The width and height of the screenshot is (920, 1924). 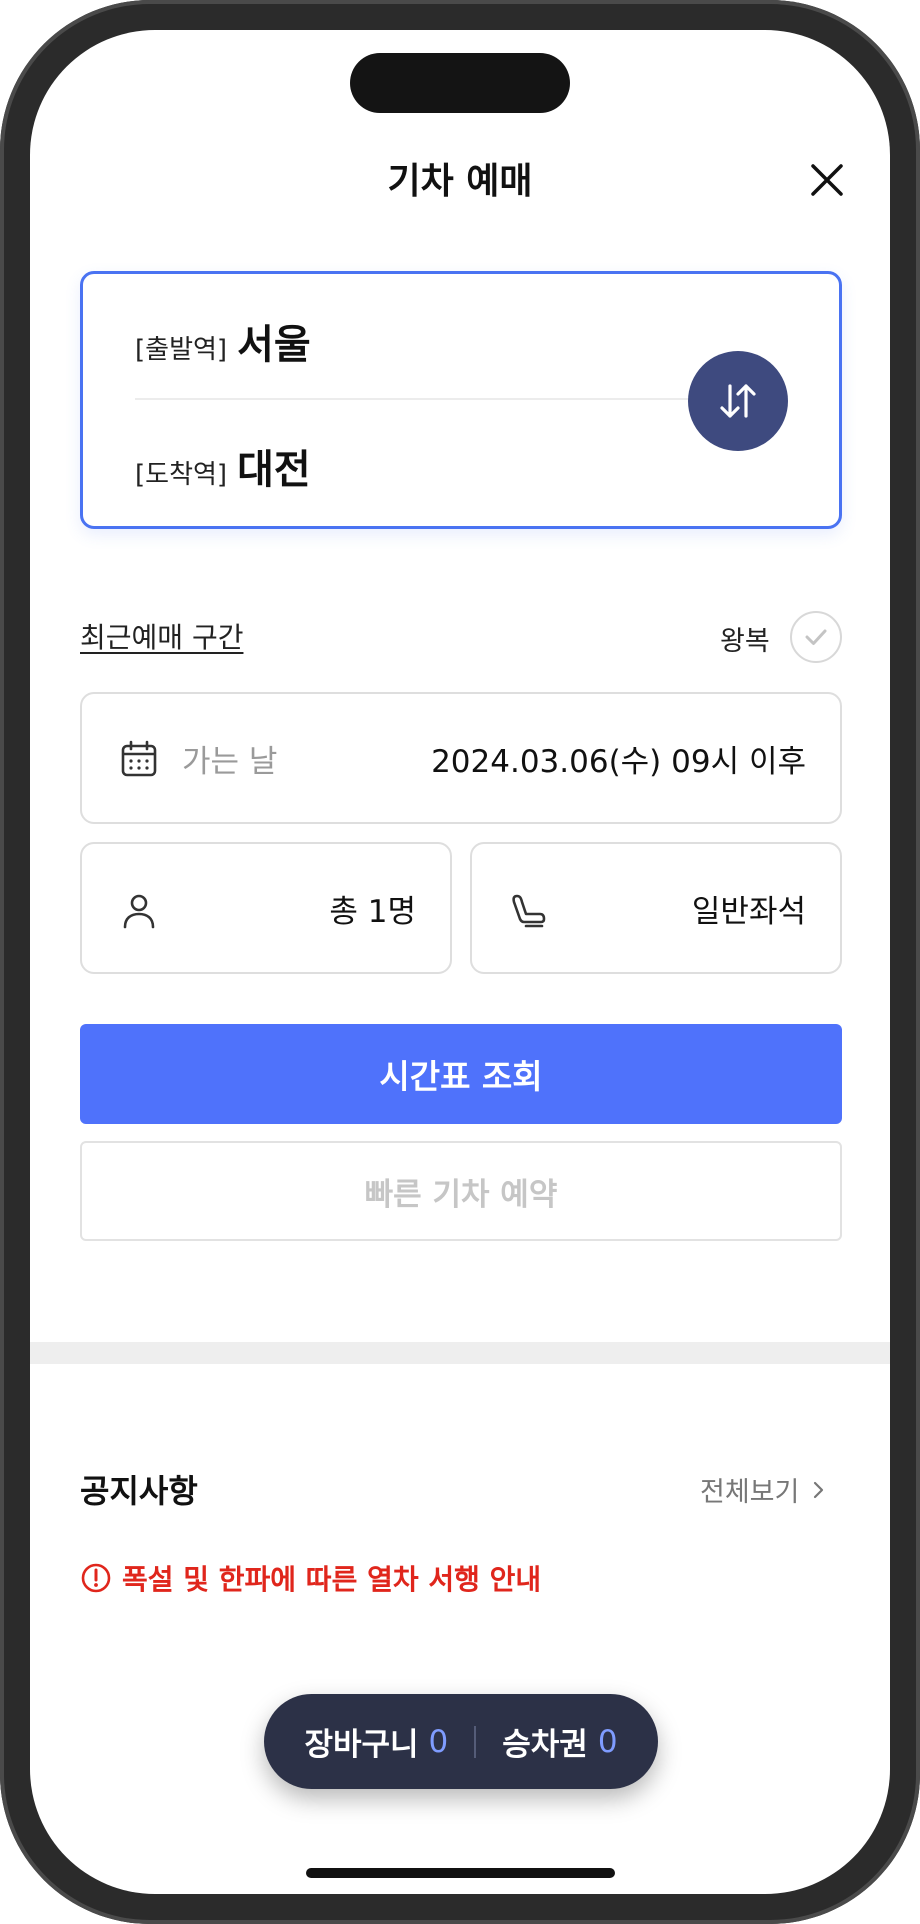 I want to click on passenger-count-field: 총 1명, so click(x=266, y=908).